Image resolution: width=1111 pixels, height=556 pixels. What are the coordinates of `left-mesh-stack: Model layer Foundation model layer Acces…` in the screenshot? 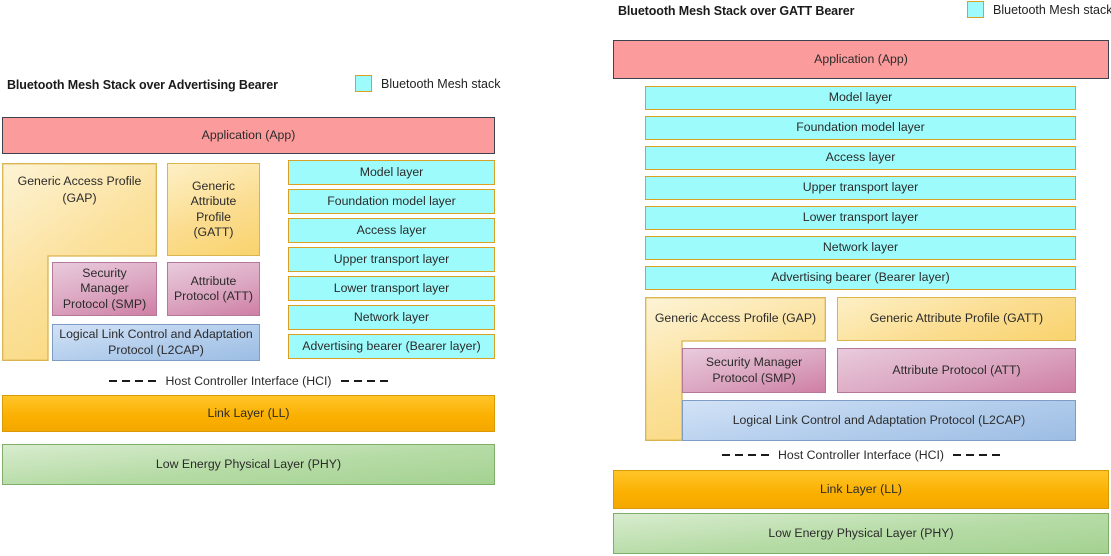 It's located at (391, 259).